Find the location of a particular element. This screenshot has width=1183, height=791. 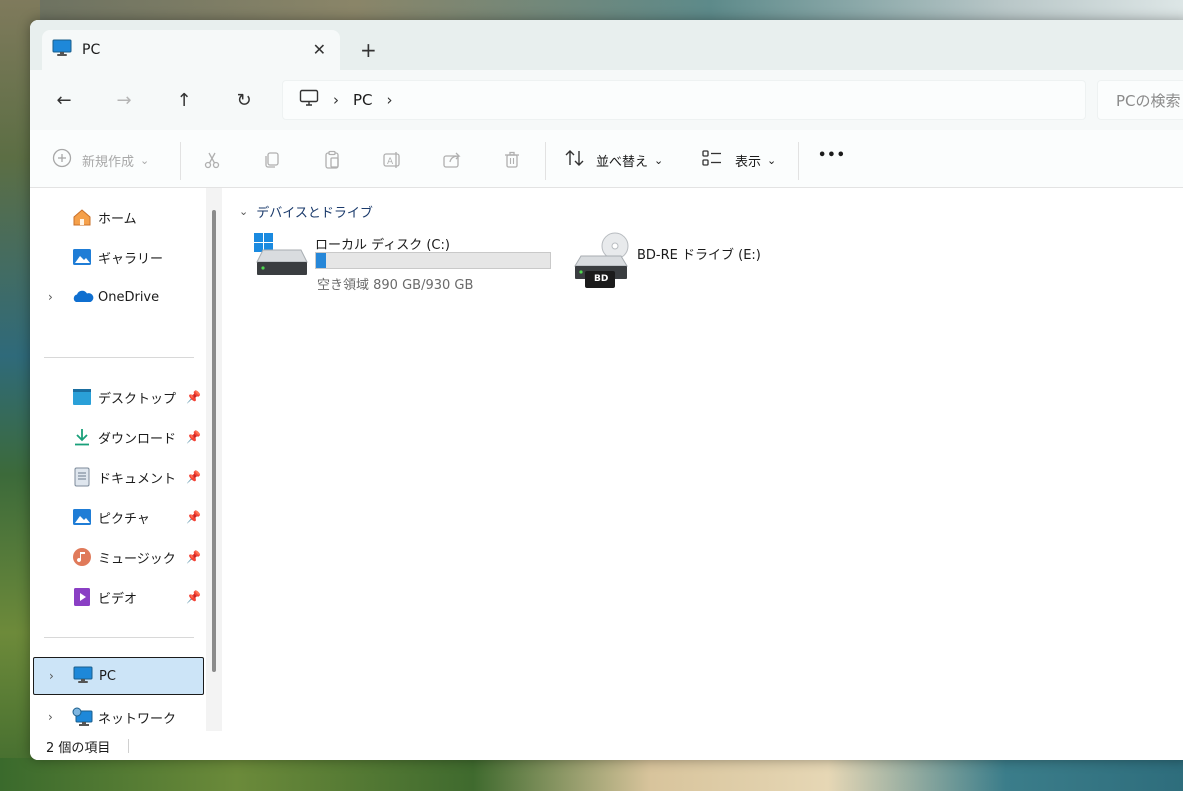

sidebar-item-label: ミュージック is located at coordinates (137, 559).